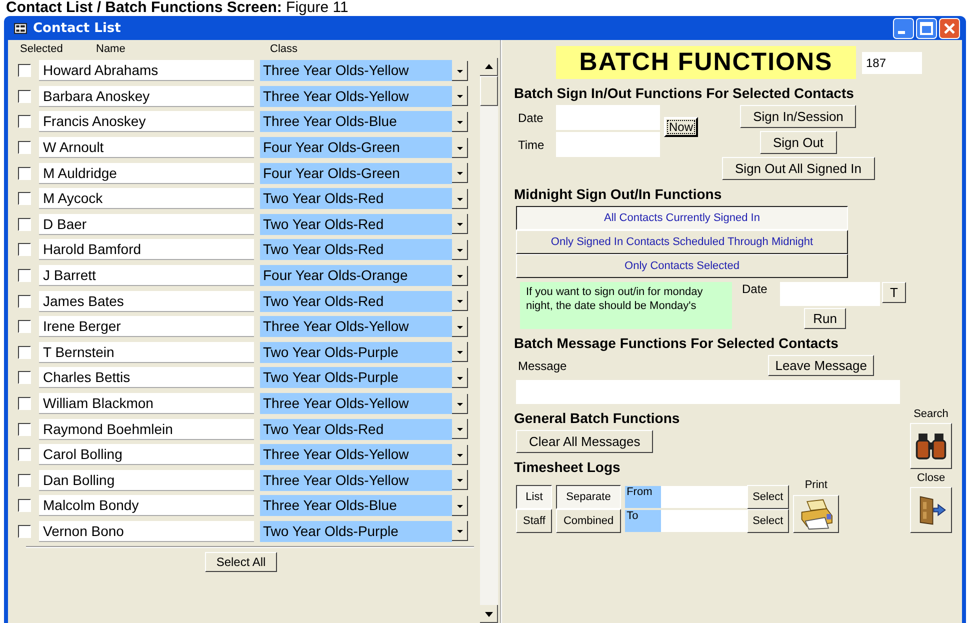 This screenshot has height=623, width=970. What do you see at coordinates (146, 327) in the screenshot?
I see `name-field: Irene Berger` at bounding box center [146, 327].